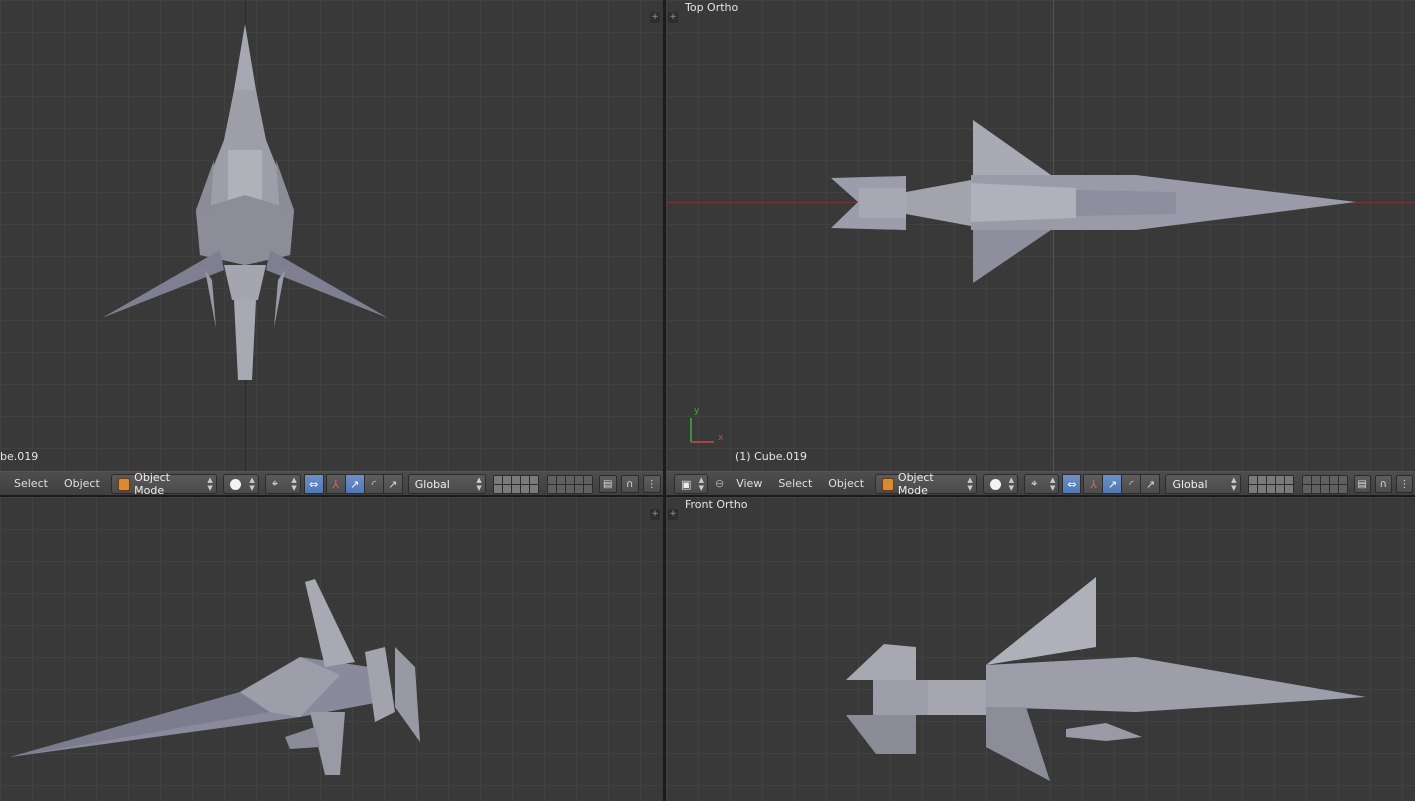  I want to click on view-name-label: Top Ortho, so click(712, 7).